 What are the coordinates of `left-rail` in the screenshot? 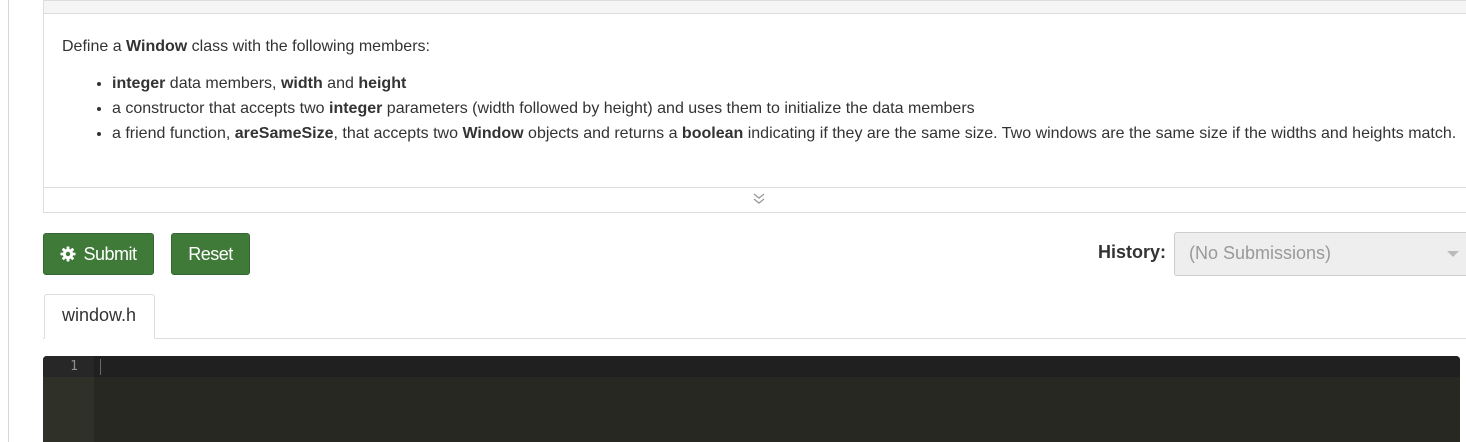 It's located at (4, 221).